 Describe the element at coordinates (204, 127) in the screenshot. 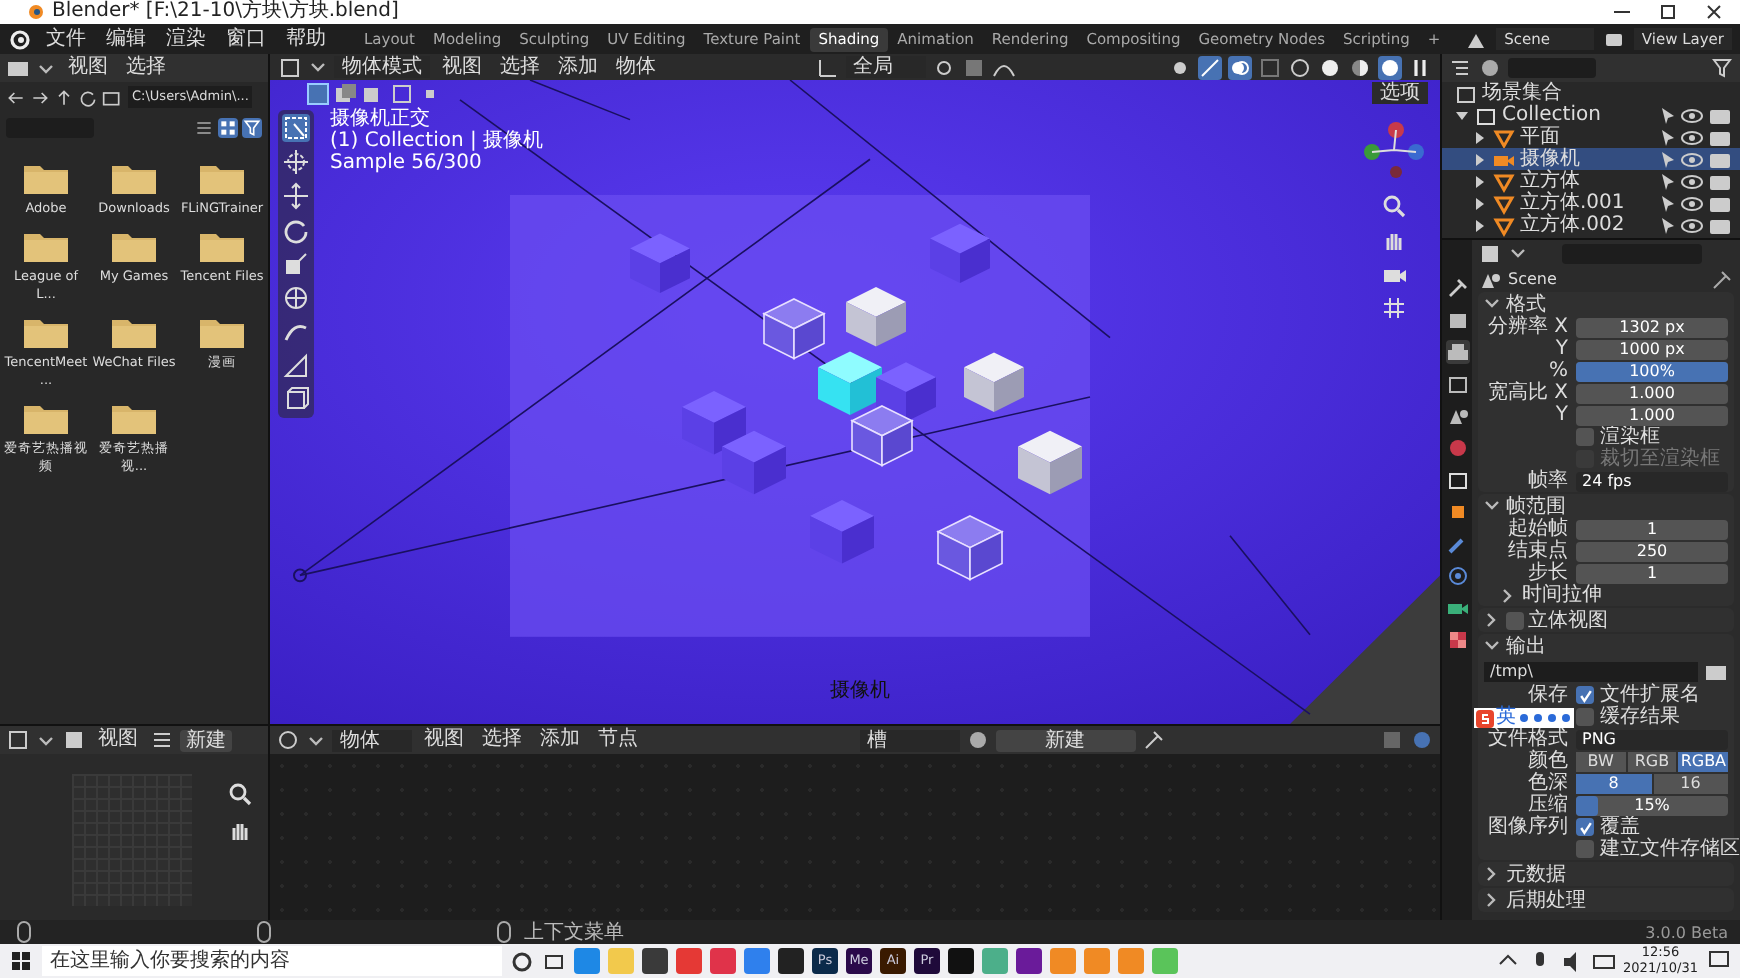

I see `list-view-icon` at that location.